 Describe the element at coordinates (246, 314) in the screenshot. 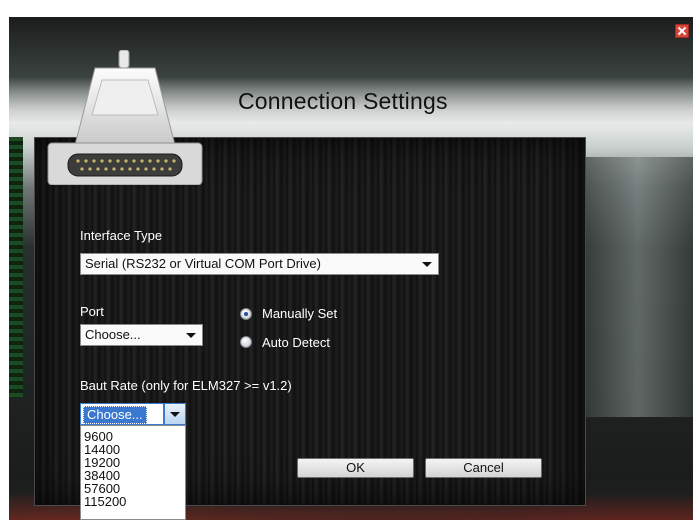

I see `manually-set-radio` at that location.